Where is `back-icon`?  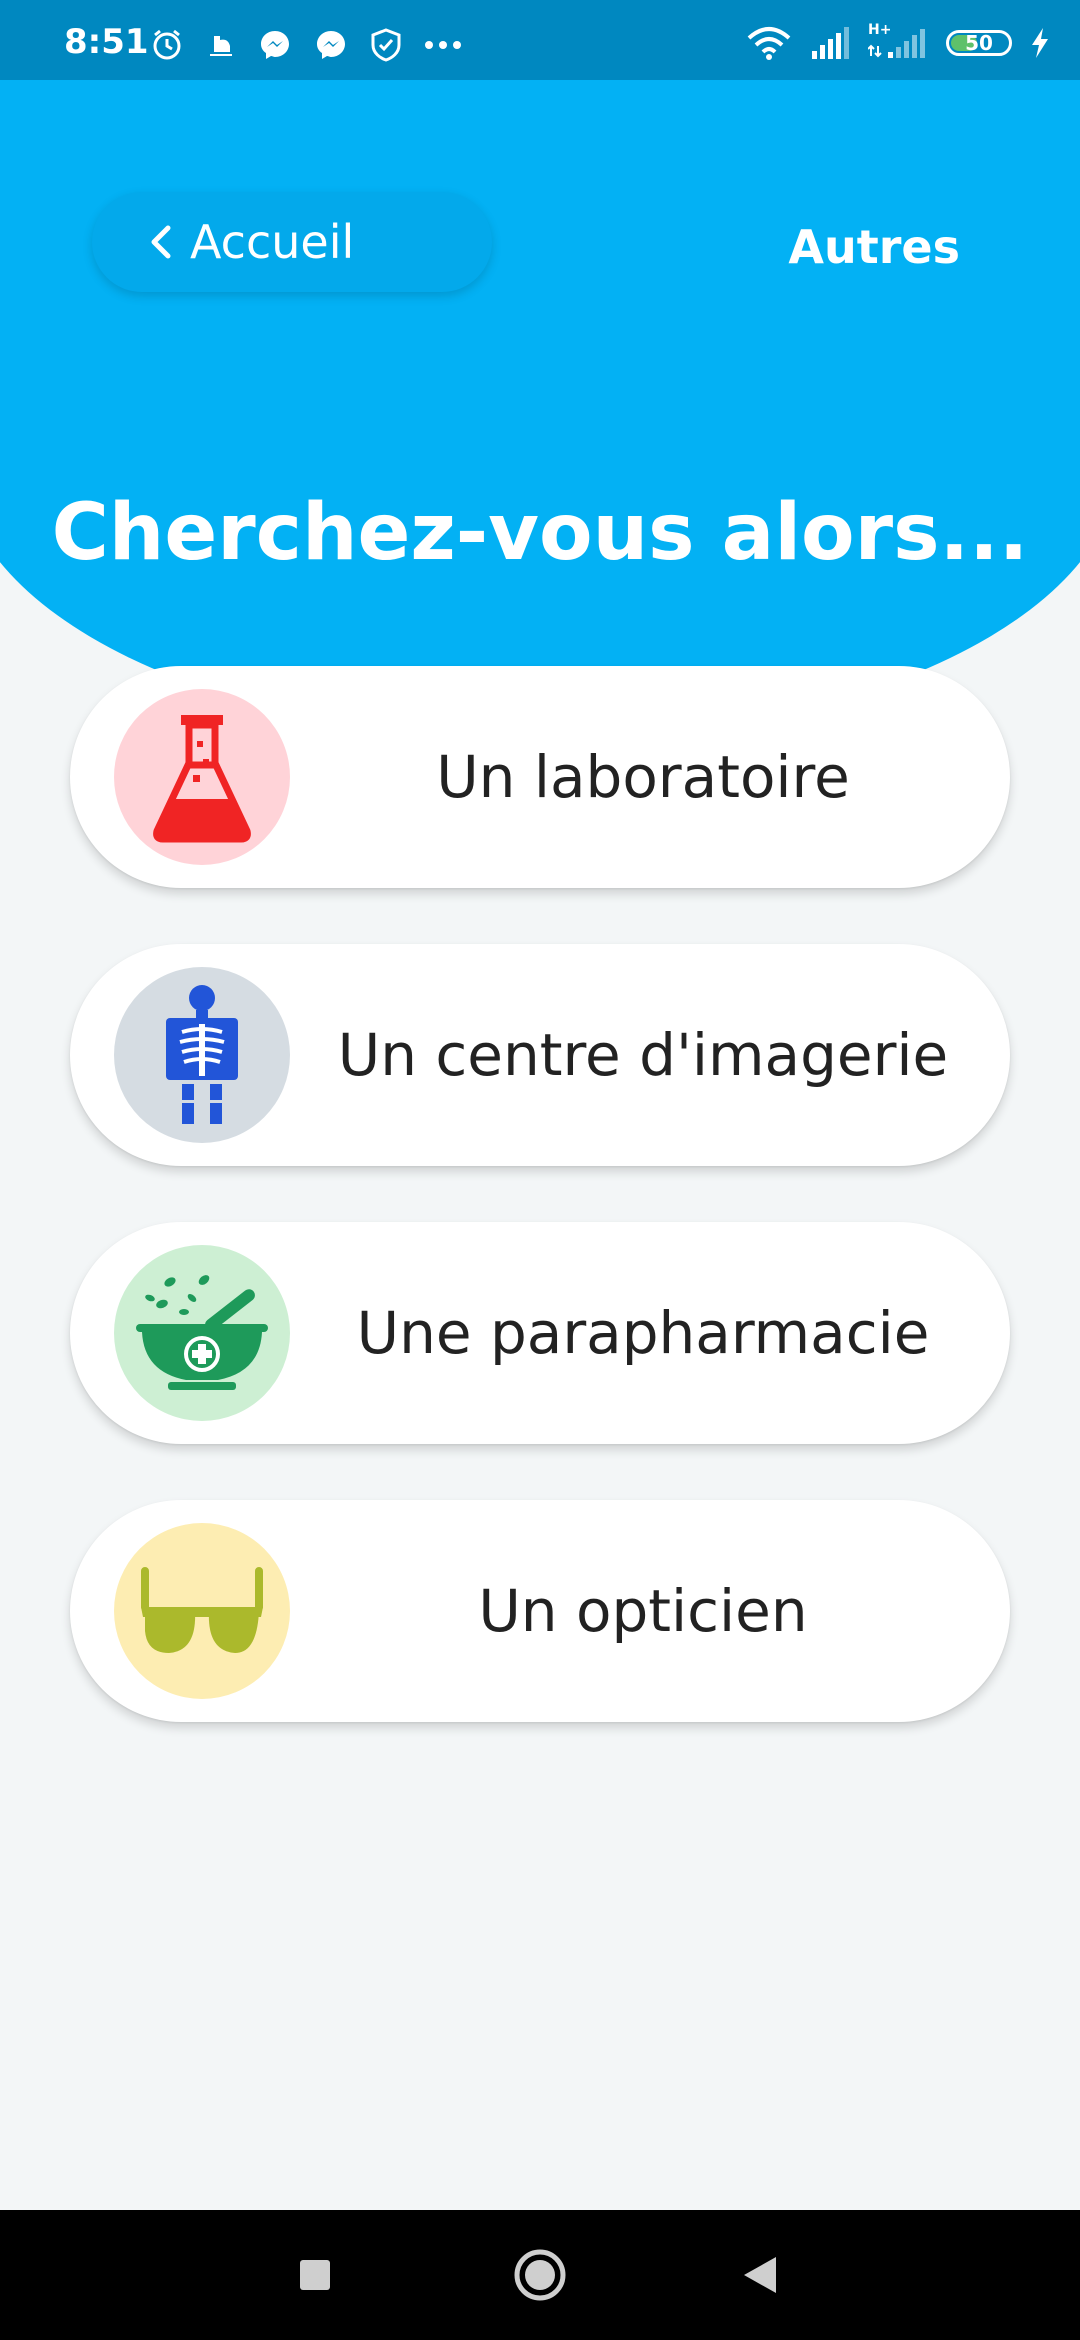 back-icon is located at coordinates (760, 2275).